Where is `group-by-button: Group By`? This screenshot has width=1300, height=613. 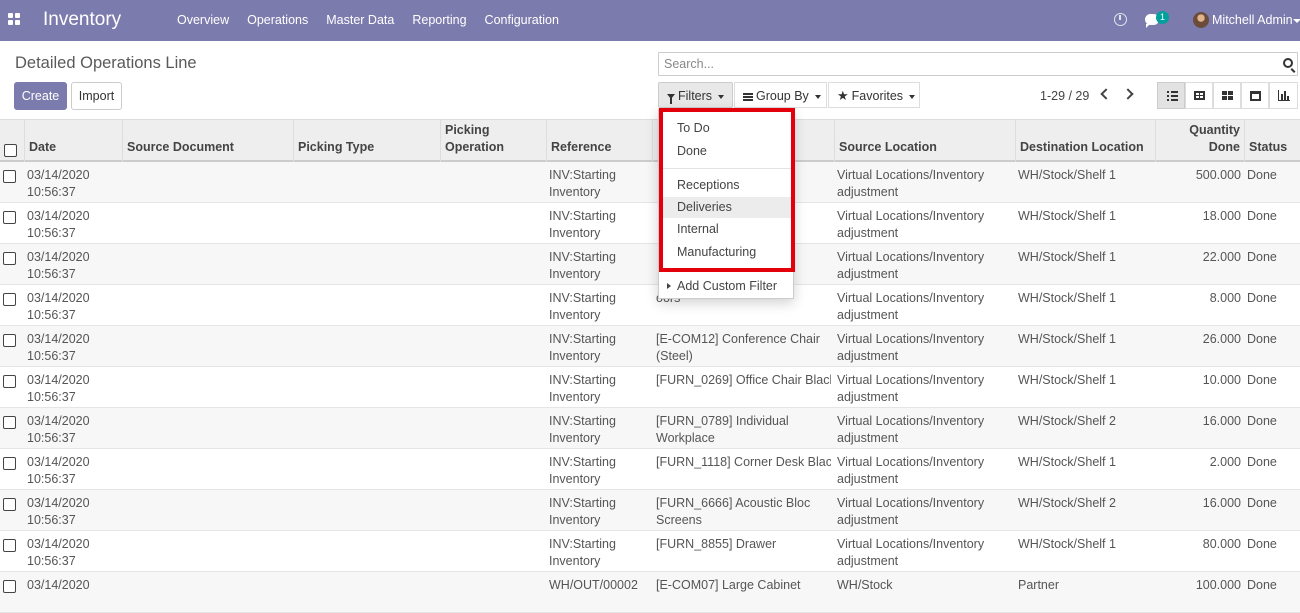
group-by-button: Group By is located at coordinates (780, 95).